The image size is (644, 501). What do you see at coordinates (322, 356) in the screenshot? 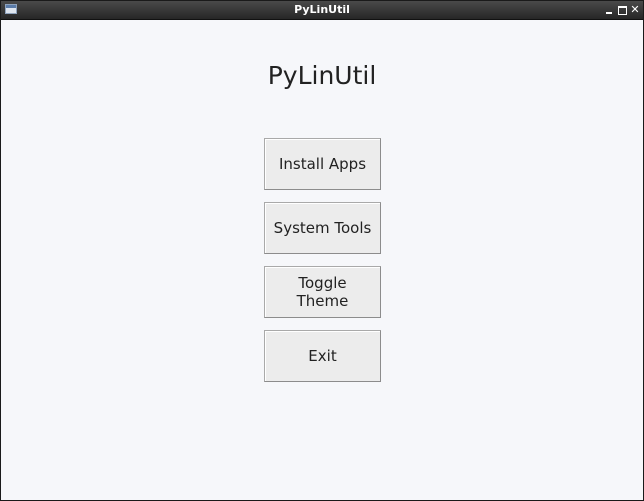
I see `exit-button: Exit` at bounding box center [322, 356].